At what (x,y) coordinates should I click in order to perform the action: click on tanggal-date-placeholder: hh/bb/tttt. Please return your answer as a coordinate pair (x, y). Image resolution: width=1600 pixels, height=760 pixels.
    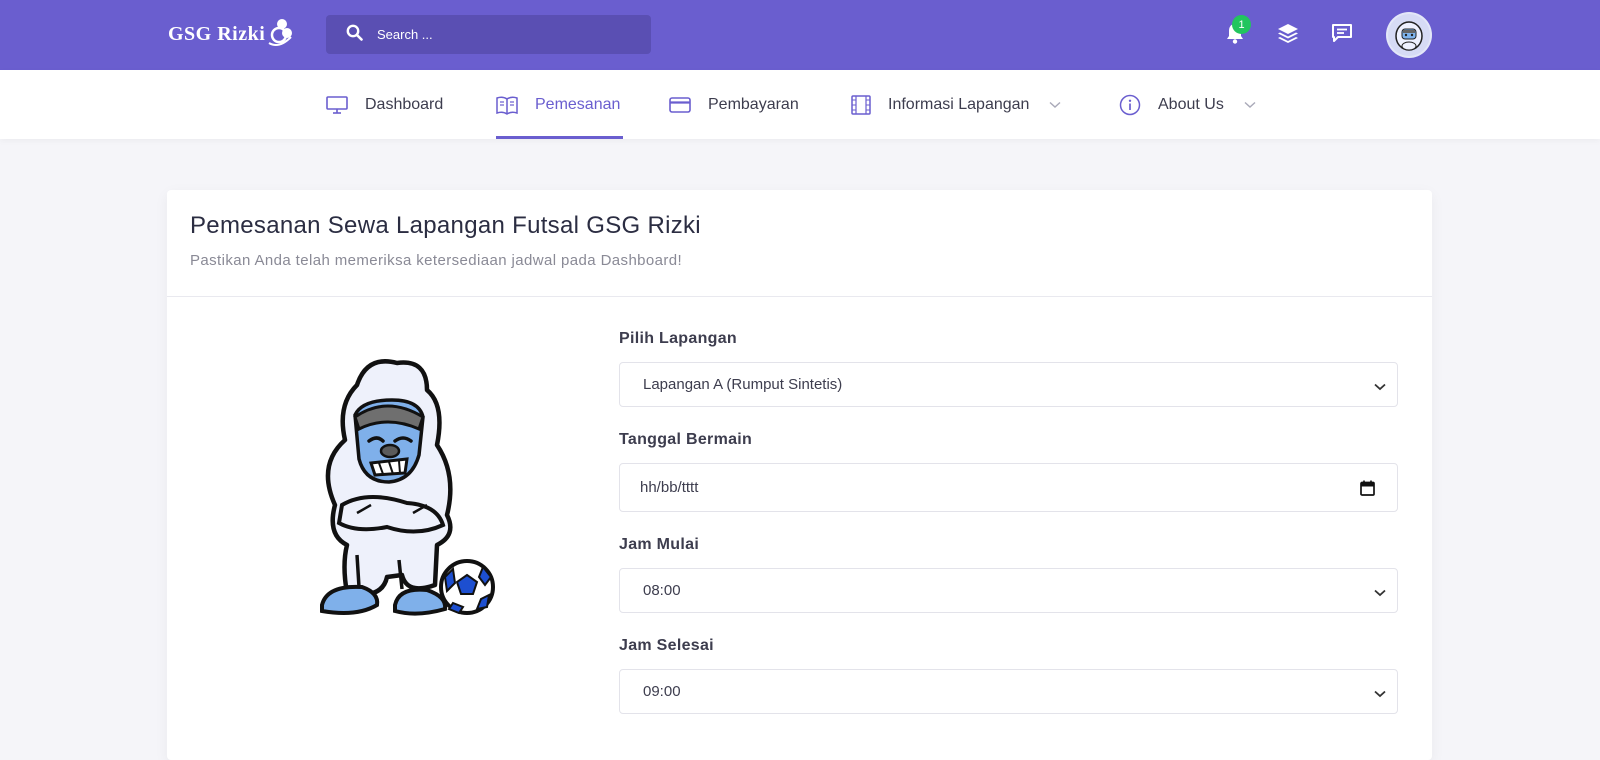
    Looking at the image, I should click on (669, 487).